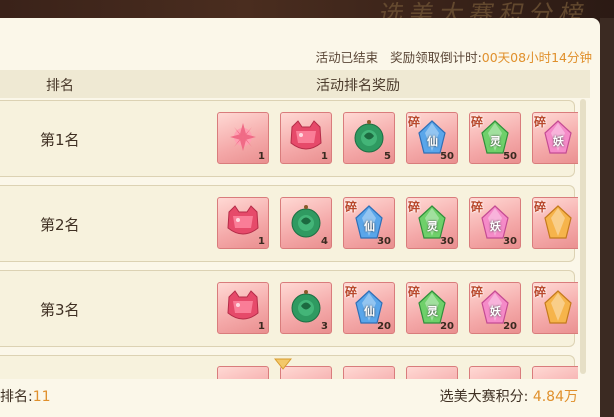 The width and height of the screenshot is (614, 417). Describe the element at coordinates (306, 308) in the screenshot. I see `reward-item: 3` at that location.